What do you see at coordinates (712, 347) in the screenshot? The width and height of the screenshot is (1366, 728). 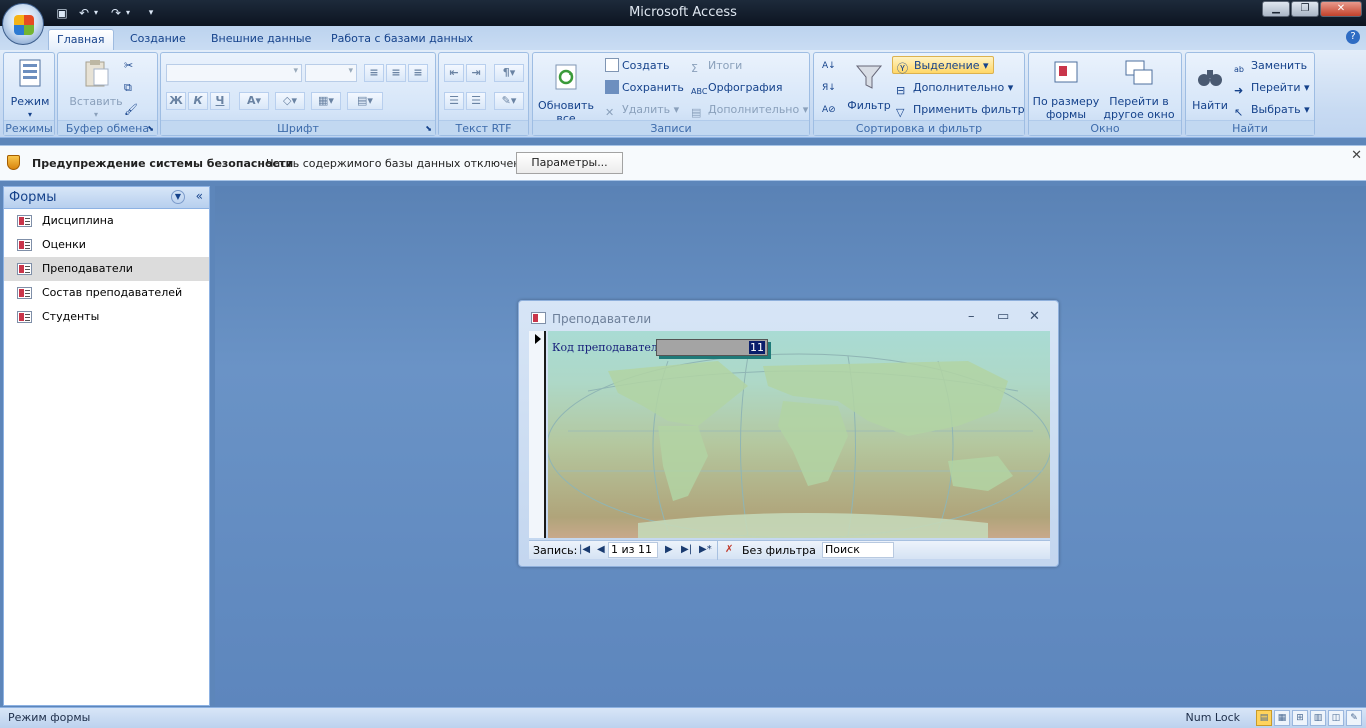 I see `teacher-id-field: 11` at bounding box center [712, 347].